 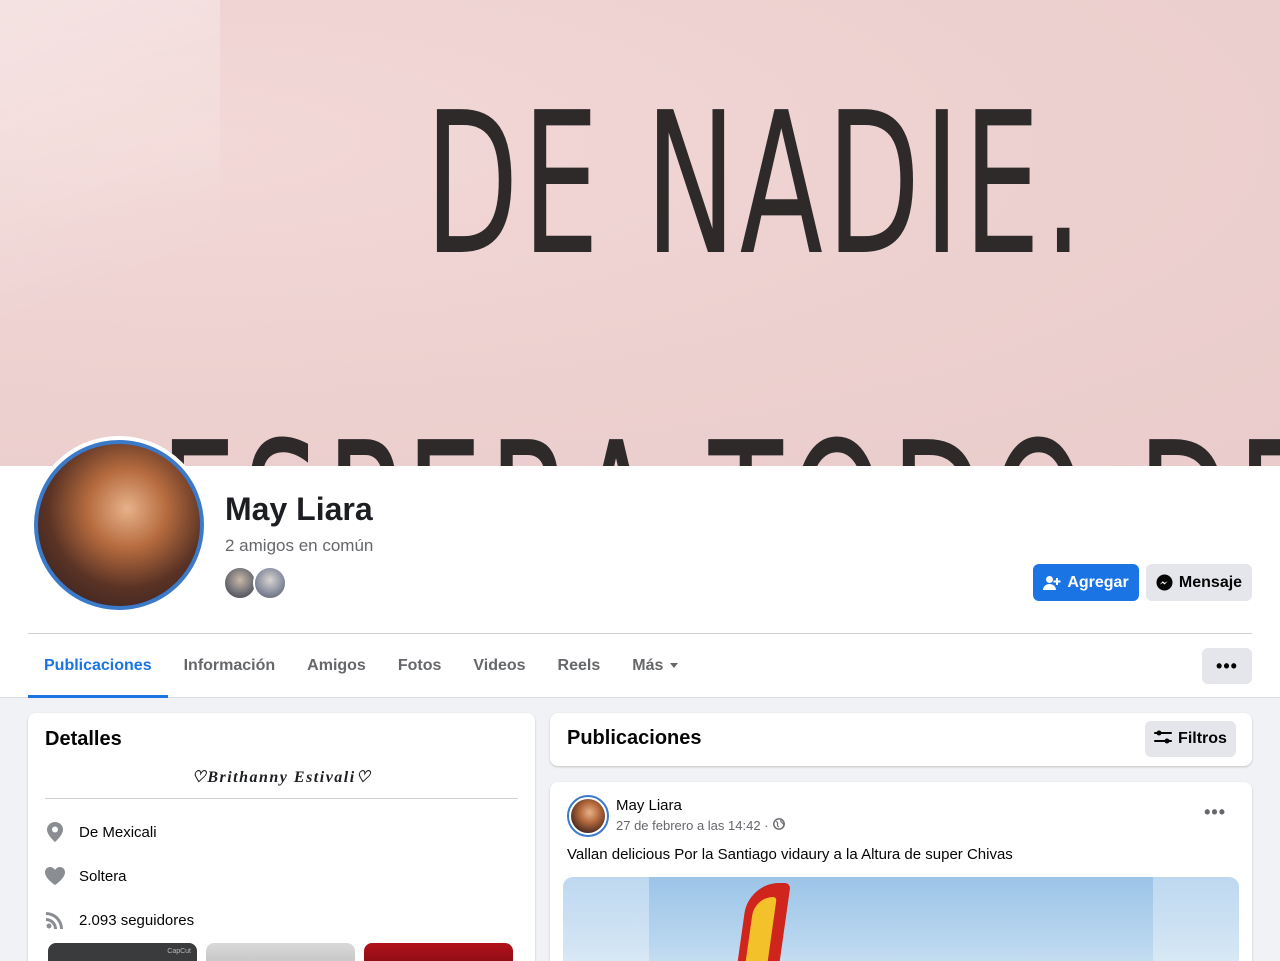 What do you see at coordinates (1215, 812) in the screenshot?
I see `post-options-button: •••` at bounding box center [1215, 812].